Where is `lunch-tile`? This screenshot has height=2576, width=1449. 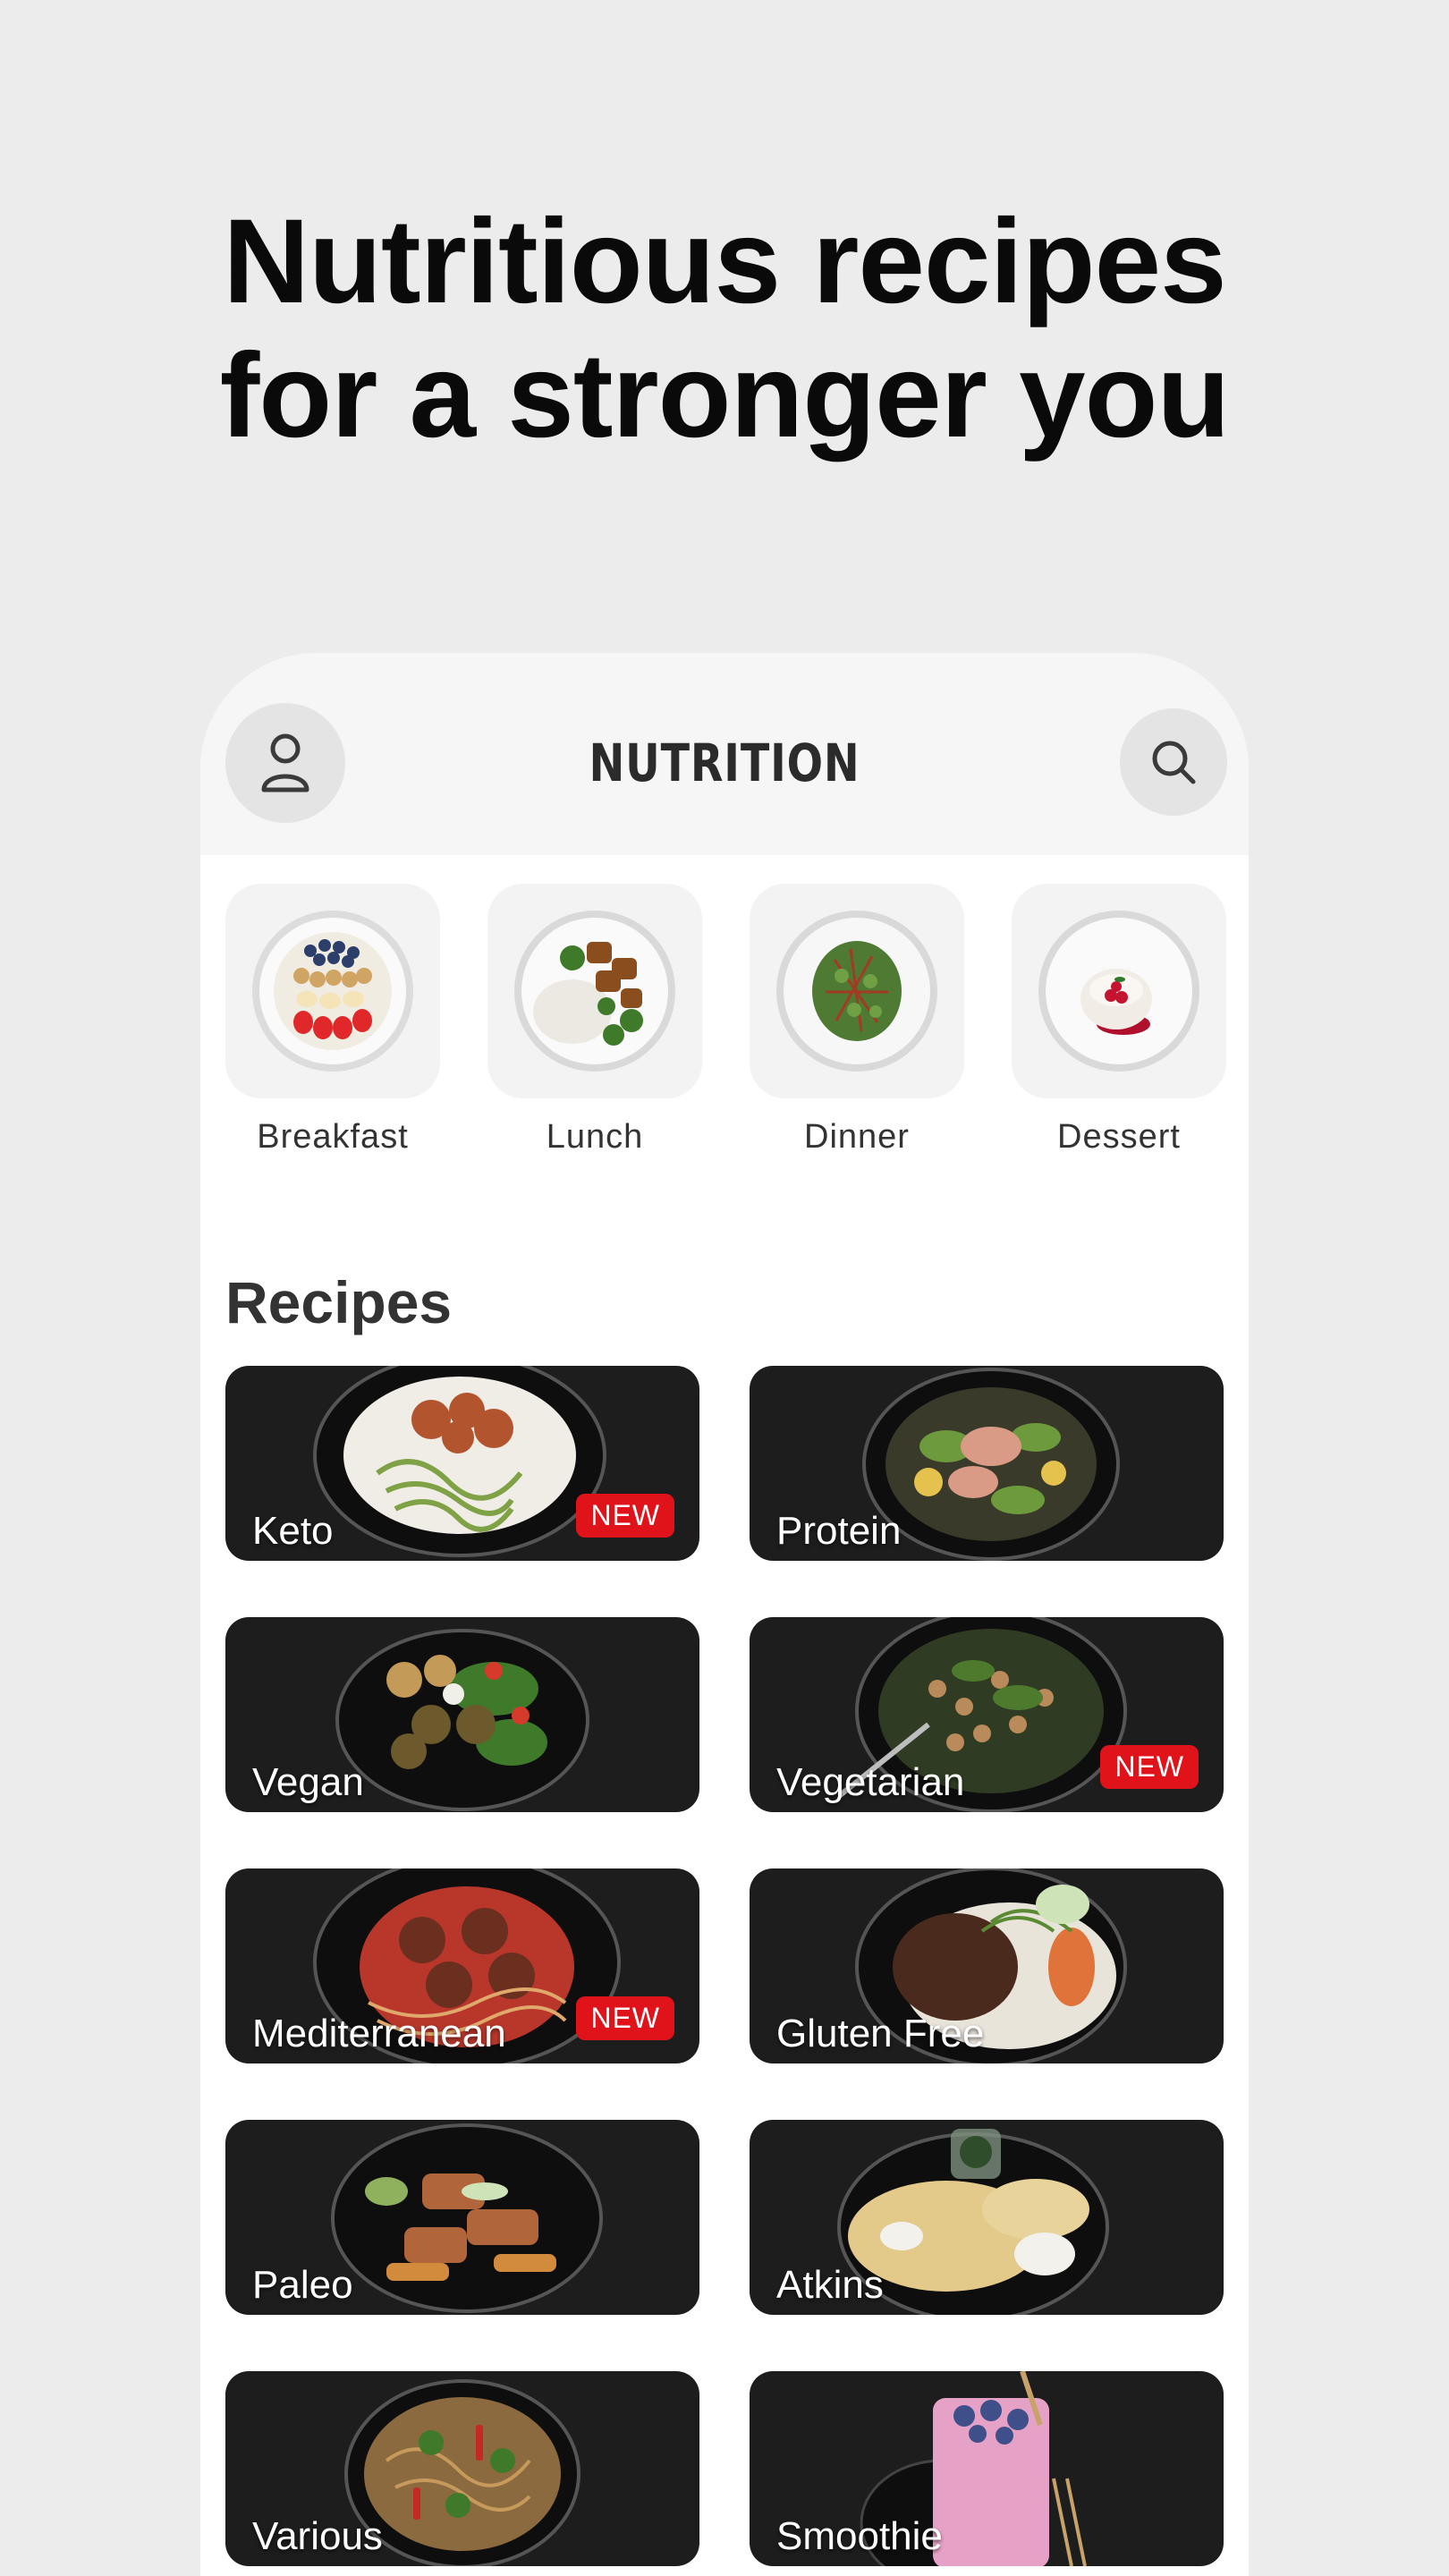
lunch-tile is located at coordinates (594, 991).